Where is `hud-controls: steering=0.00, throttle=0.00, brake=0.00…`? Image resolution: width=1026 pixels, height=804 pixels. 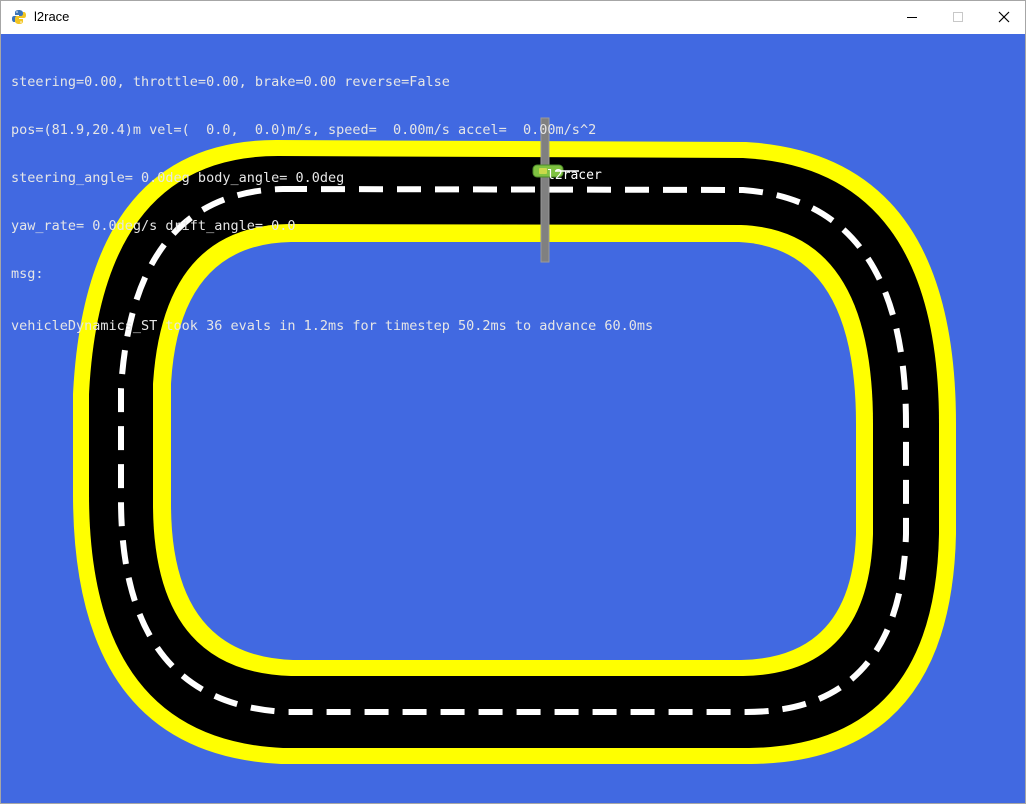 hud-controls: steering=0.00, throttle=0.00, brake=0.00… is located at coordinates (230, 82).